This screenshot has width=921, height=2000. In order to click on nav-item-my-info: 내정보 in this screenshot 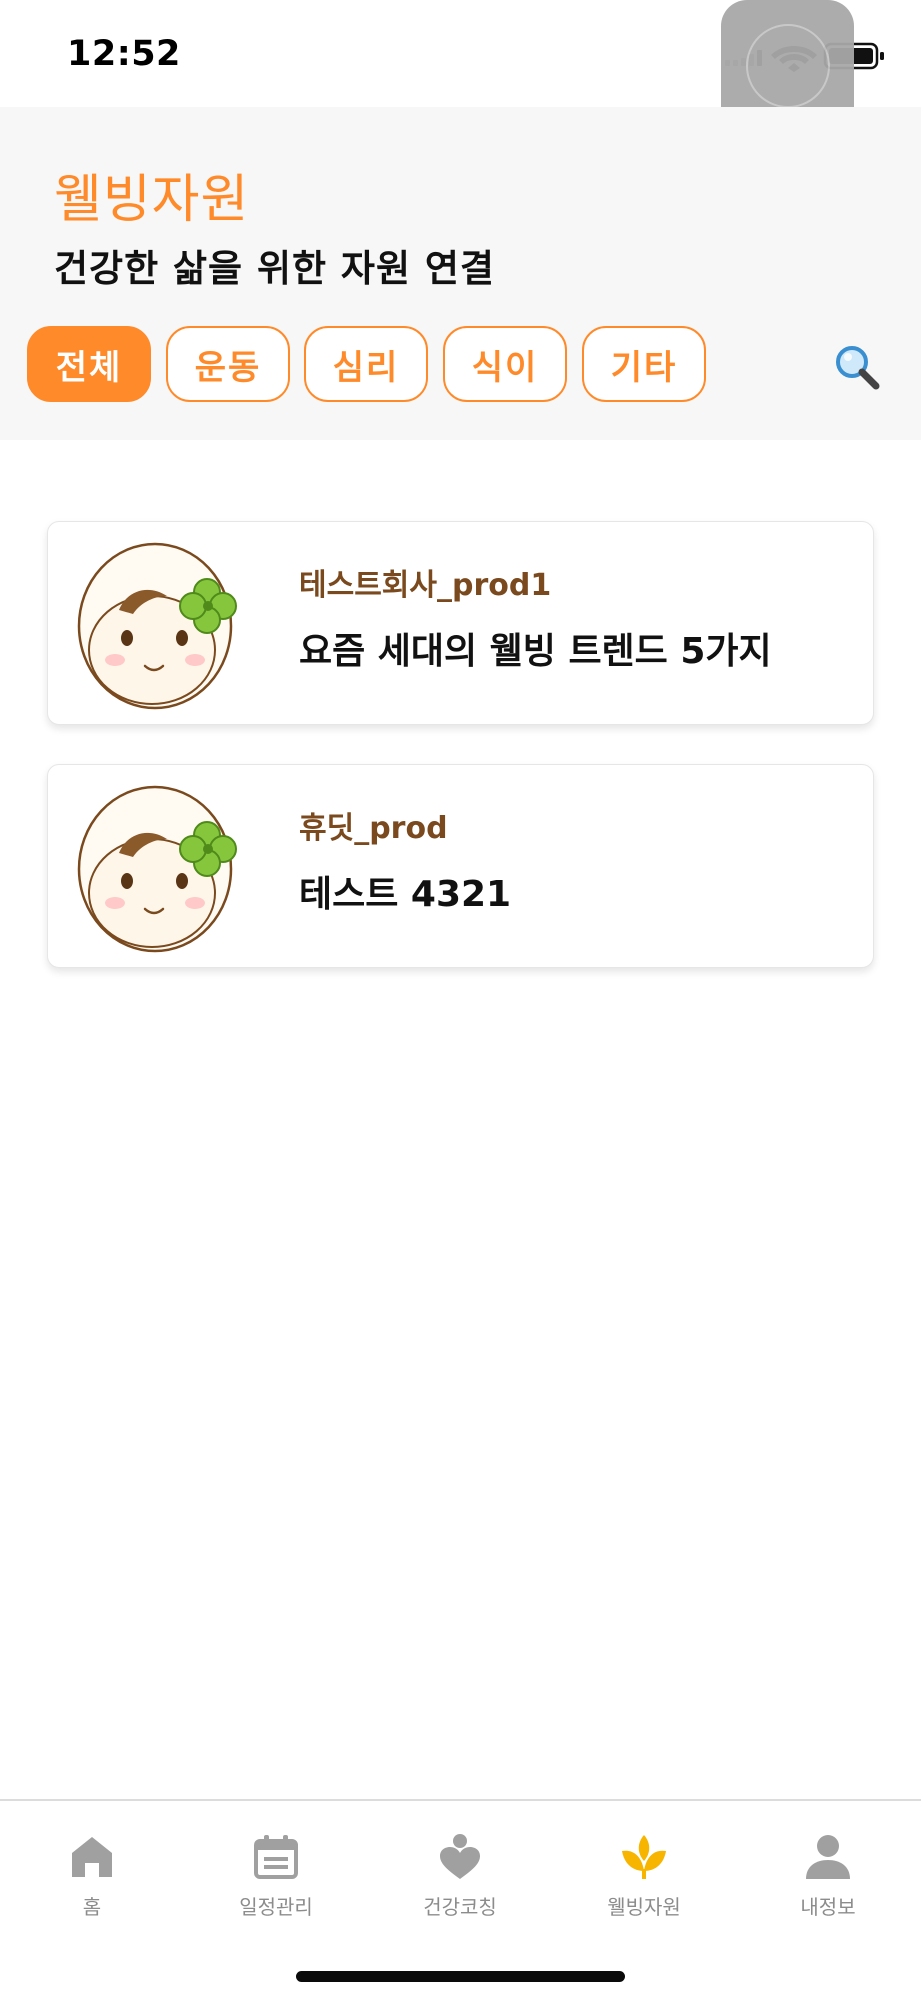, I will do `click(828, 1881)`.